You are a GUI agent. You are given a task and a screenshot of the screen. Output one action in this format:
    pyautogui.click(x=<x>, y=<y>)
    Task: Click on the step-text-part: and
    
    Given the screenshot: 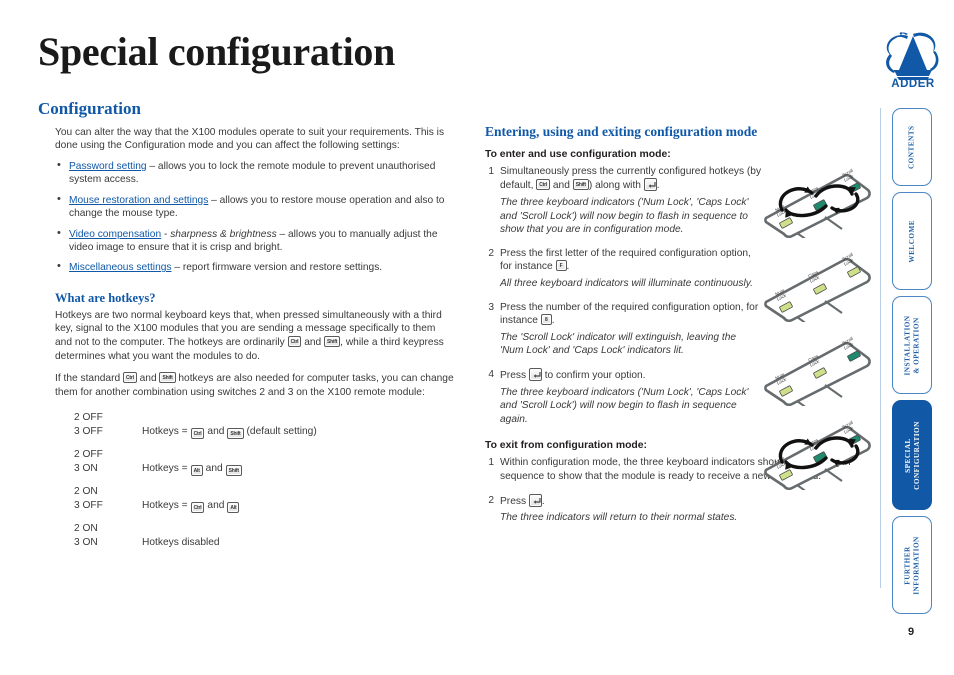 What is the action you would take?
    pyautogui.click(x=561, y=186)
    